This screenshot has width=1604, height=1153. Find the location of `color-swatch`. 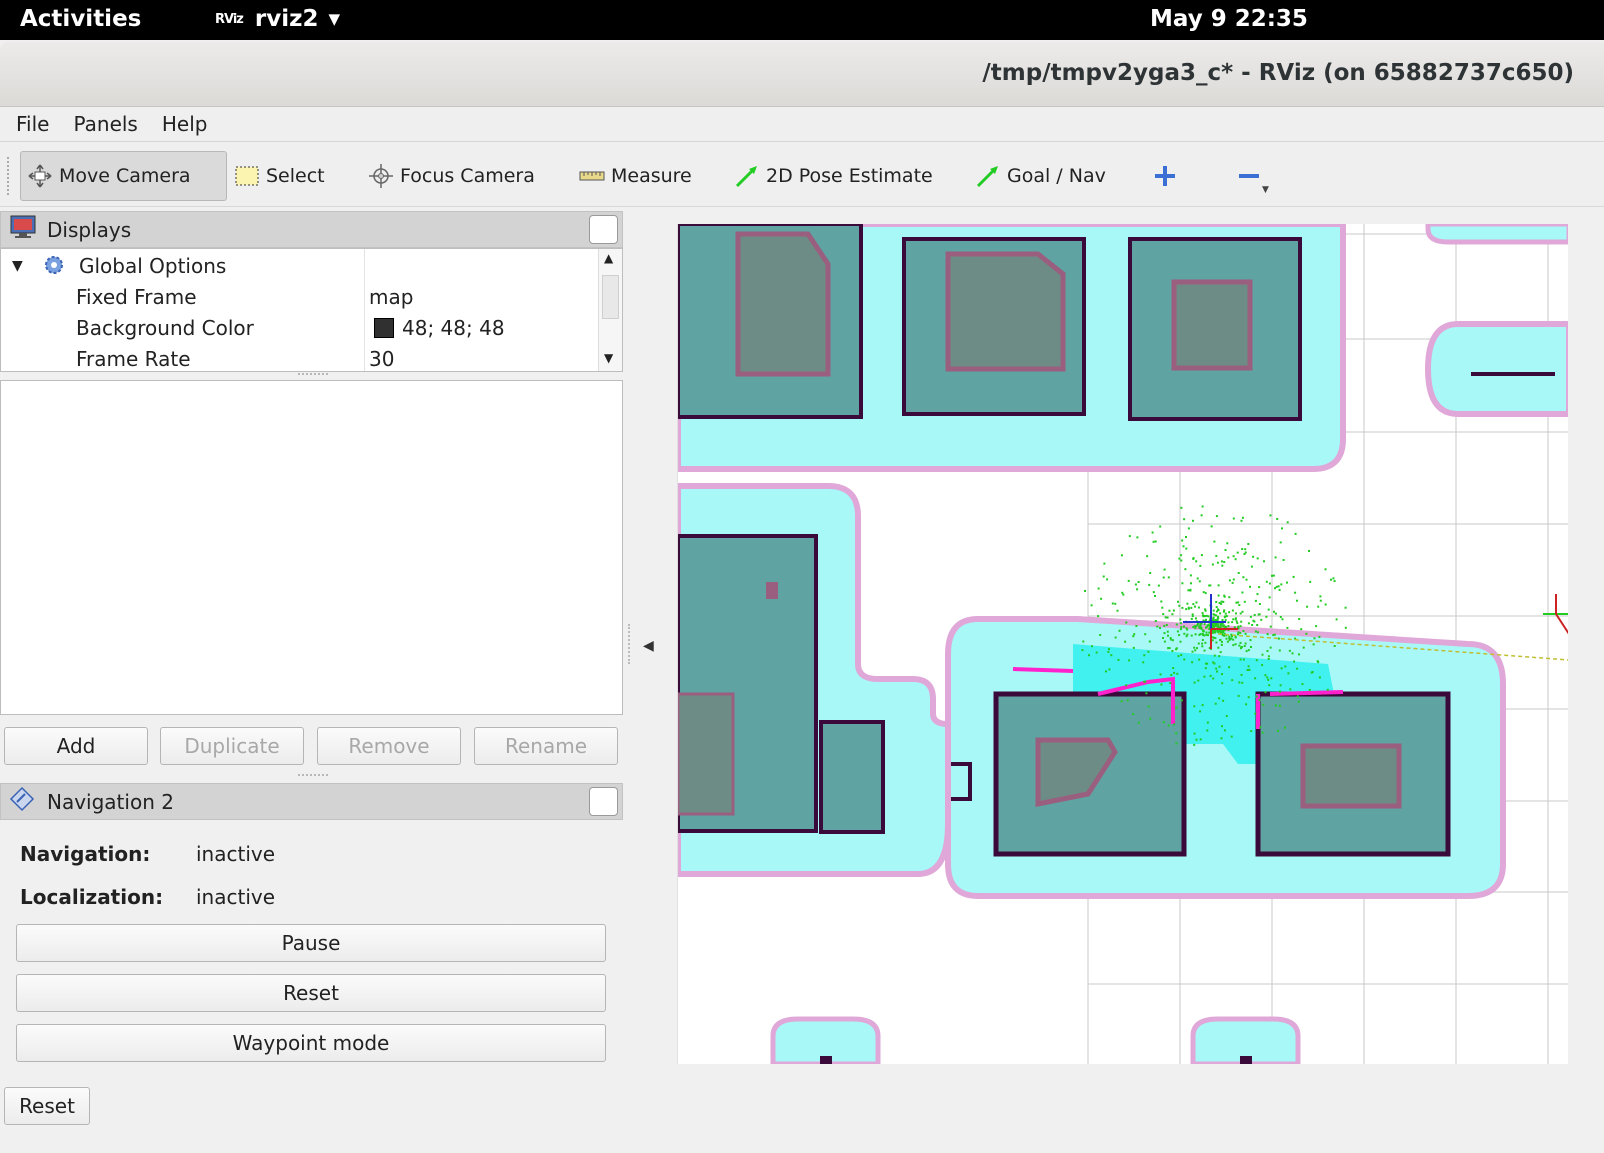

color-swatch is located at coordinates (384, 328).